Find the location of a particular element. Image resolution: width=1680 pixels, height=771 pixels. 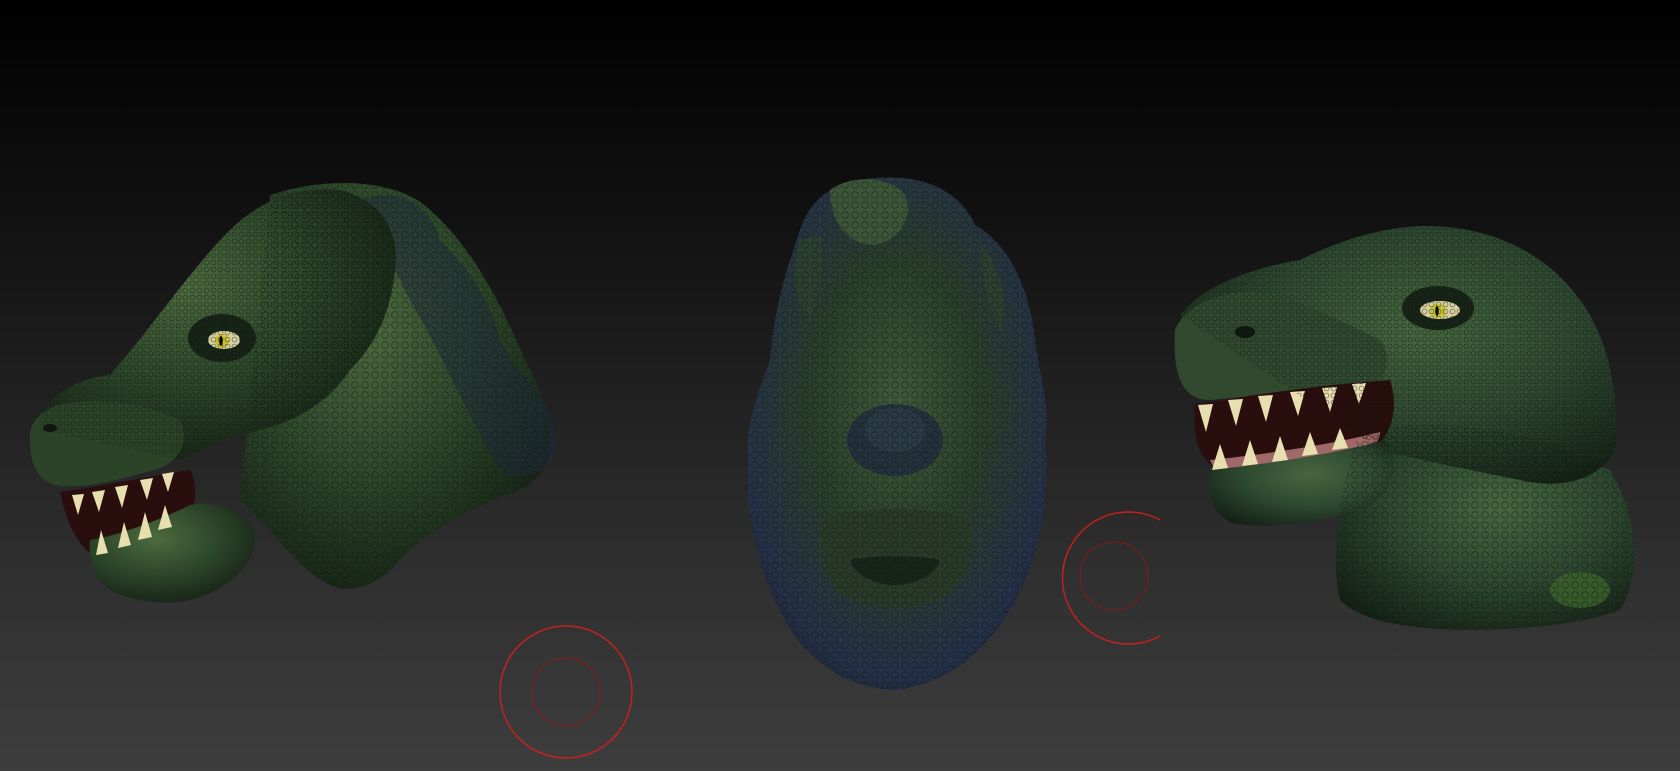

brush-cursor-upper is located at coordinates (1111, 578).